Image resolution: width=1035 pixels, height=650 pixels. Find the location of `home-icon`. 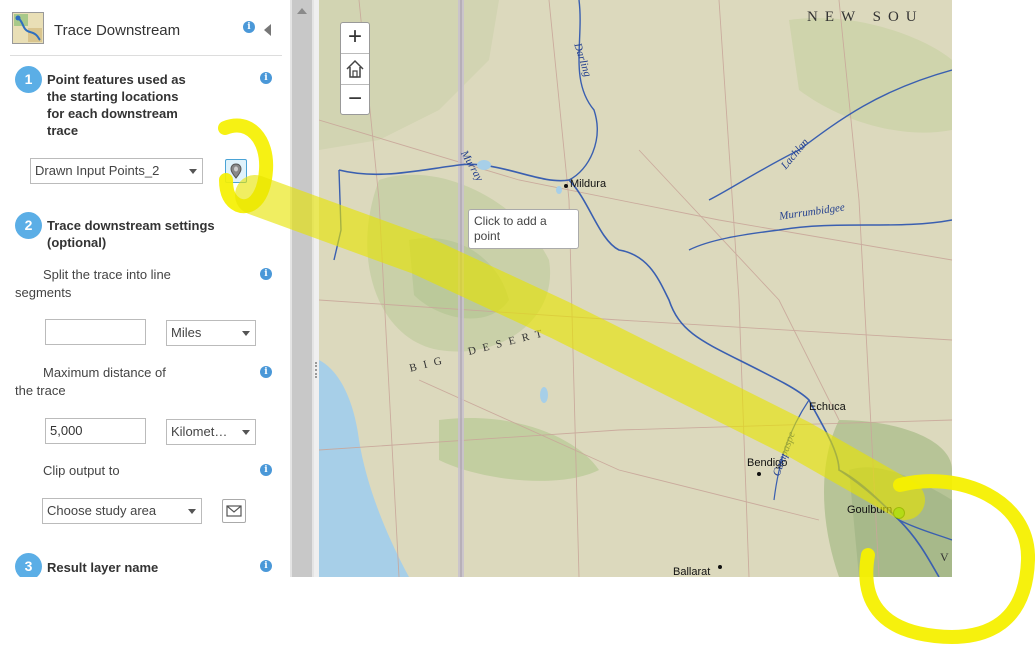

home-icon is located at coordinates (355, 68).